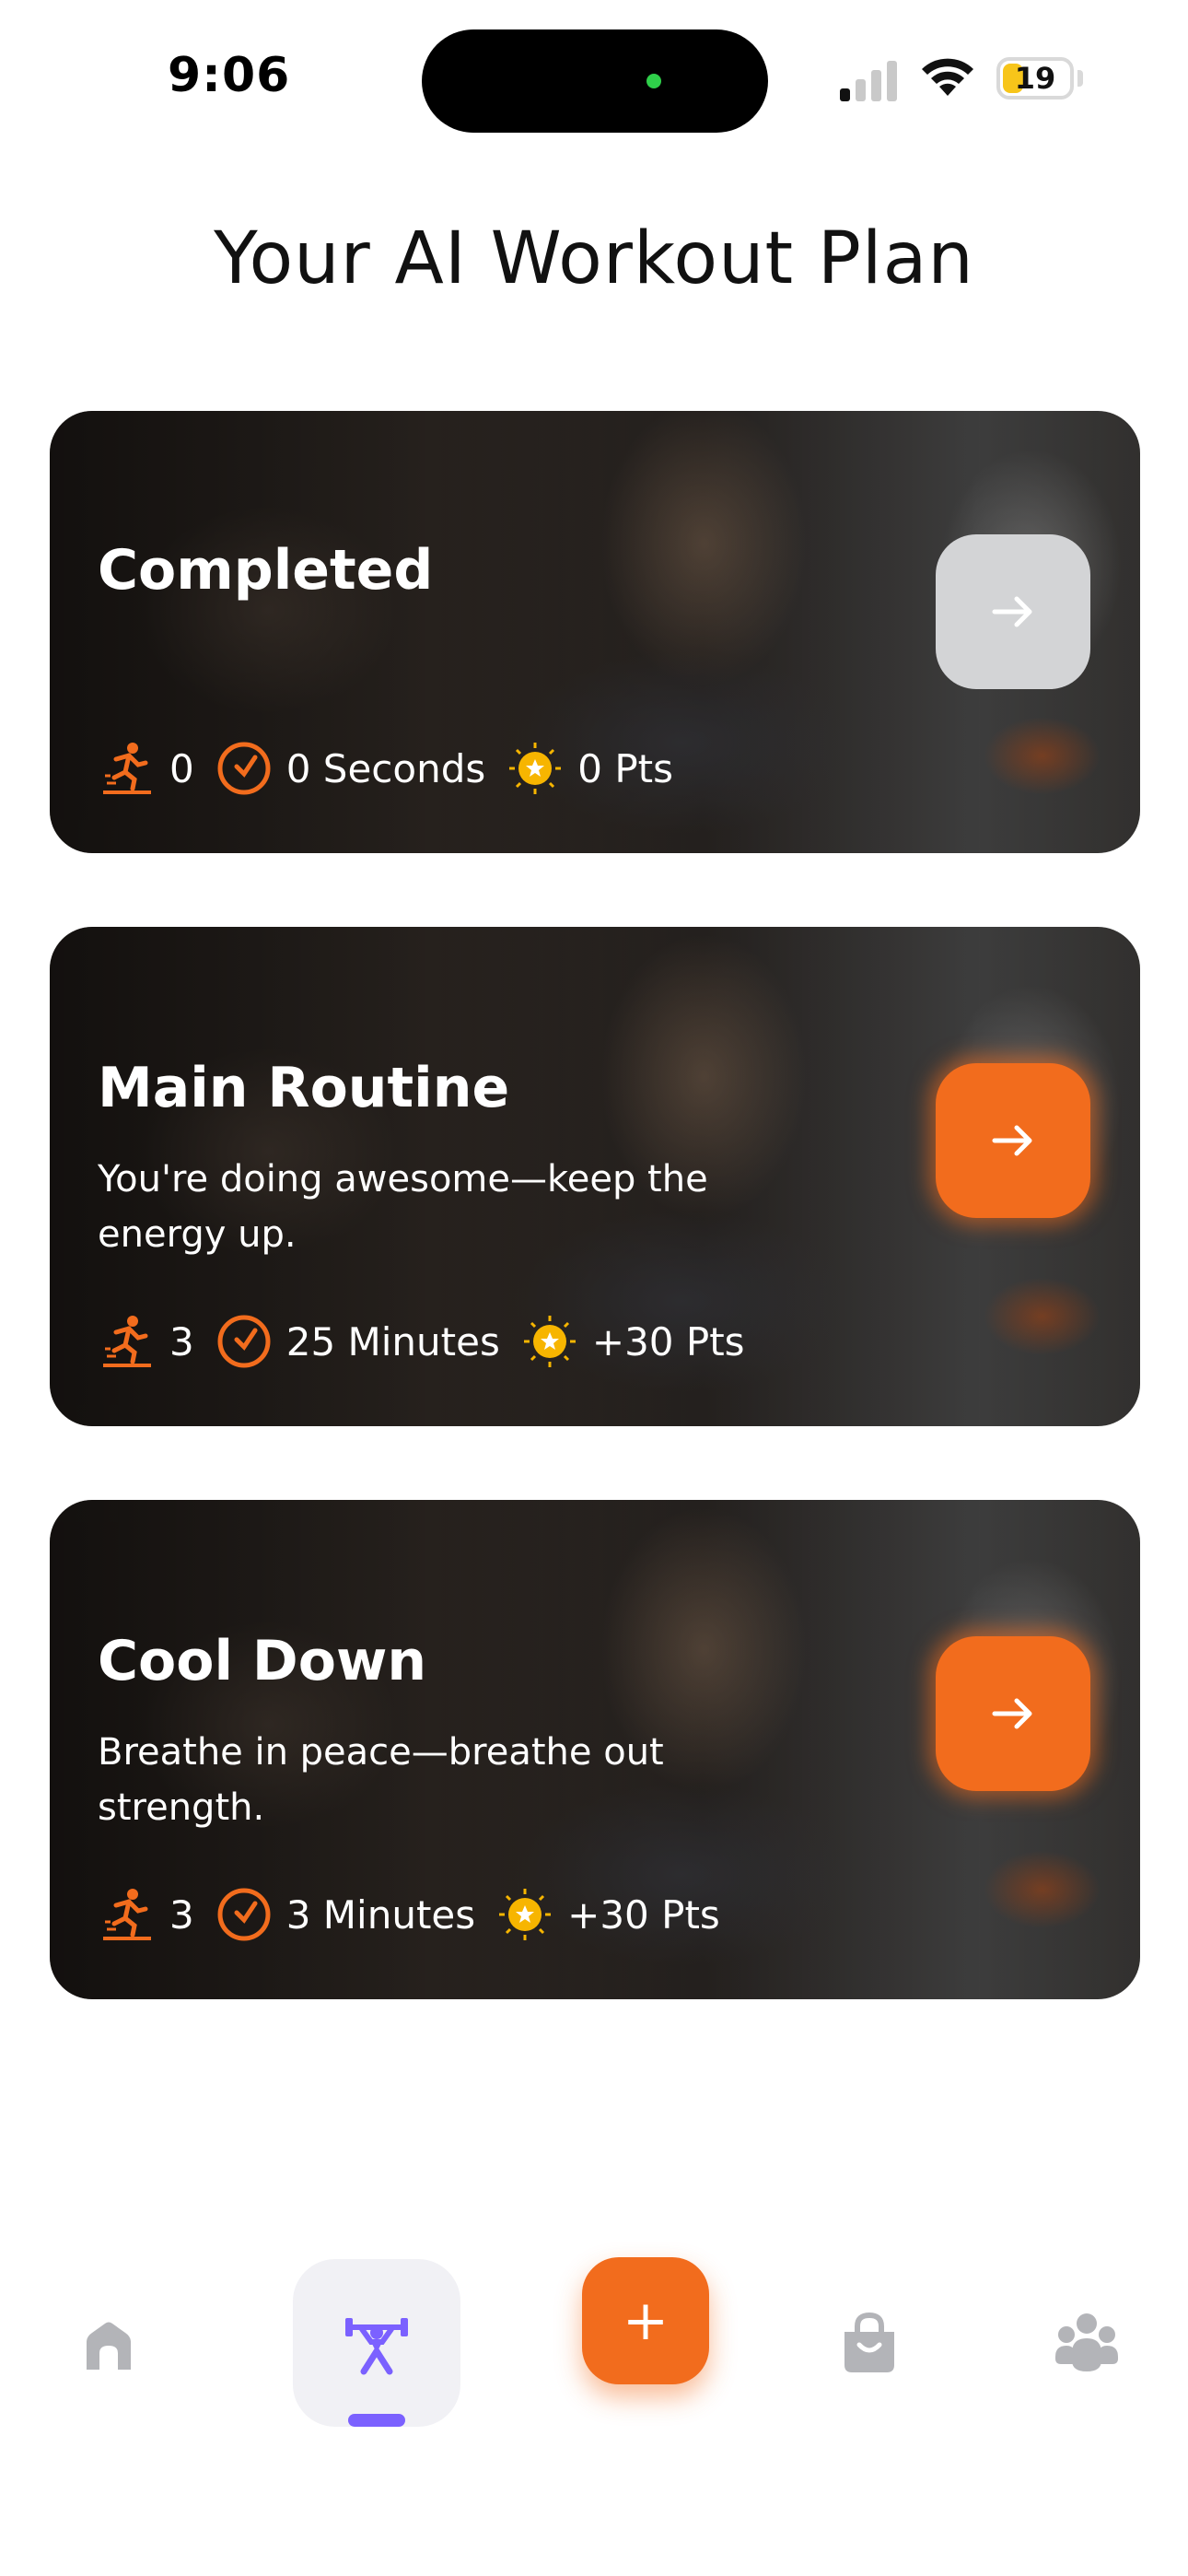 This screenshot has width=1188, height=2576. I want to click on battery-icon: 19, so click(1035, 78).